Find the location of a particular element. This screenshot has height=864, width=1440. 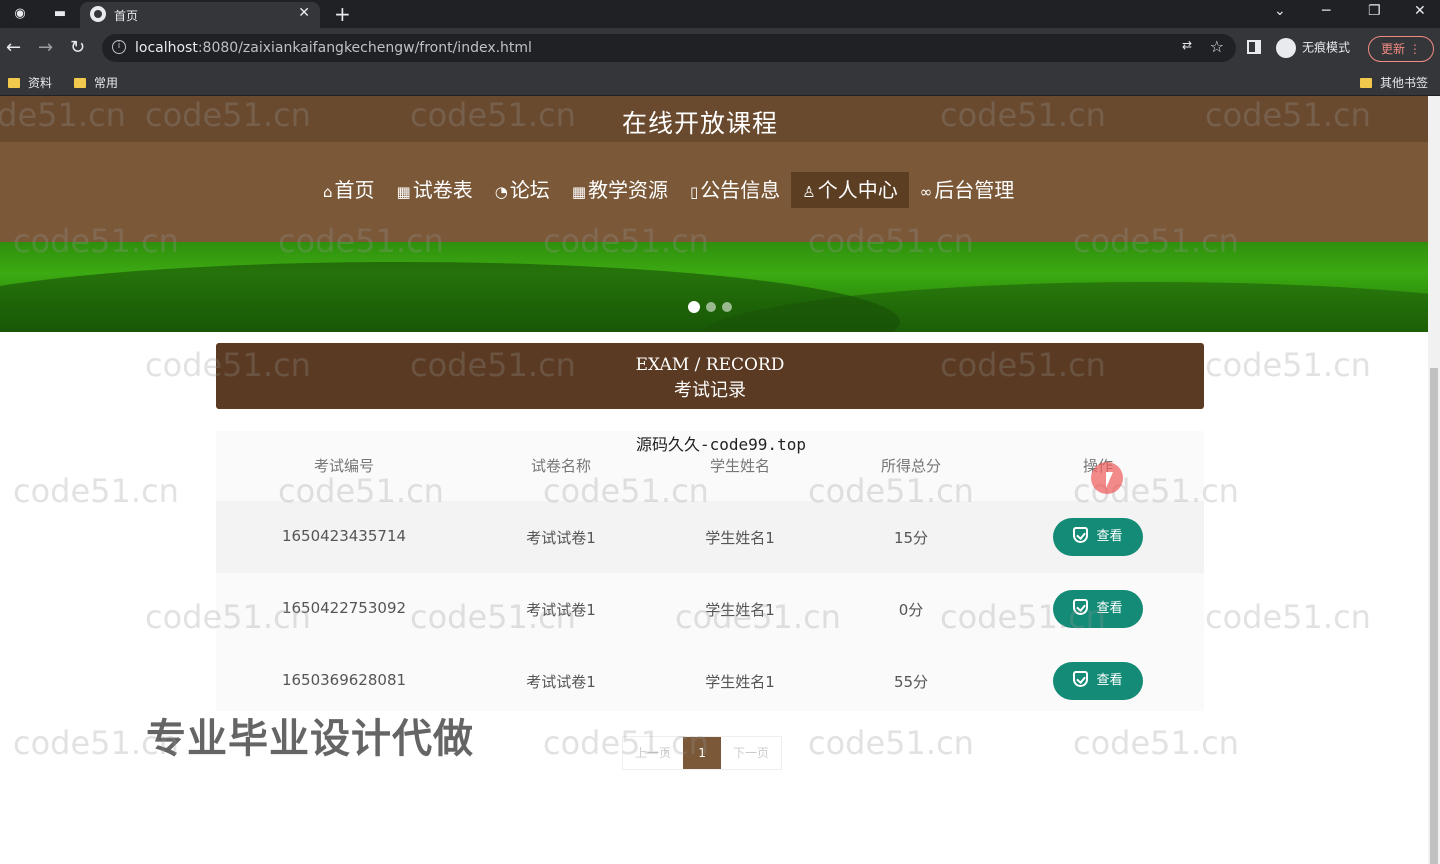

incognito-profile: 无痕模式 is located at coordinates (1313, 48).